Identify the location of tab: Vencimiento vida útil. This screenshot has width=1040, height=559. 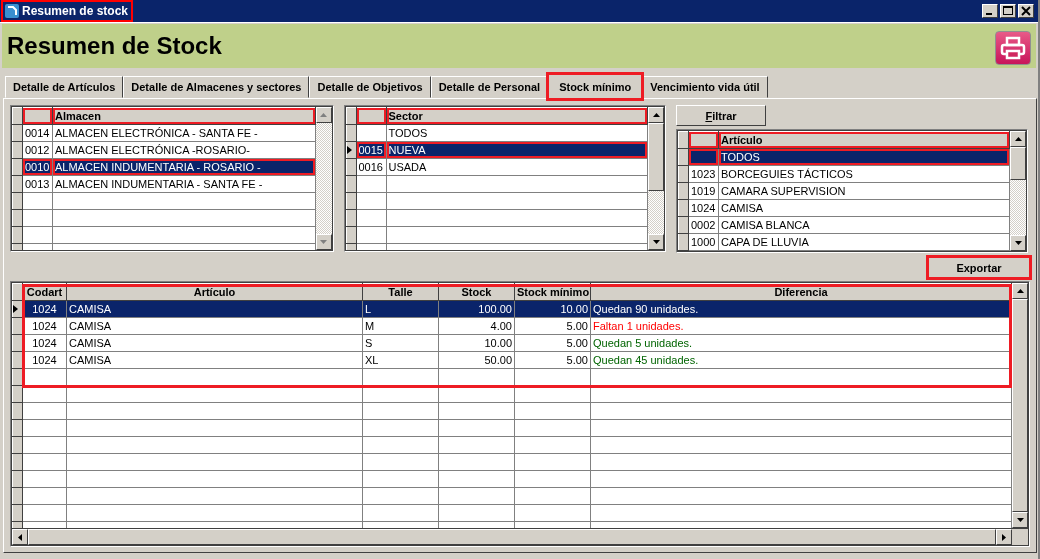
(705, 87).